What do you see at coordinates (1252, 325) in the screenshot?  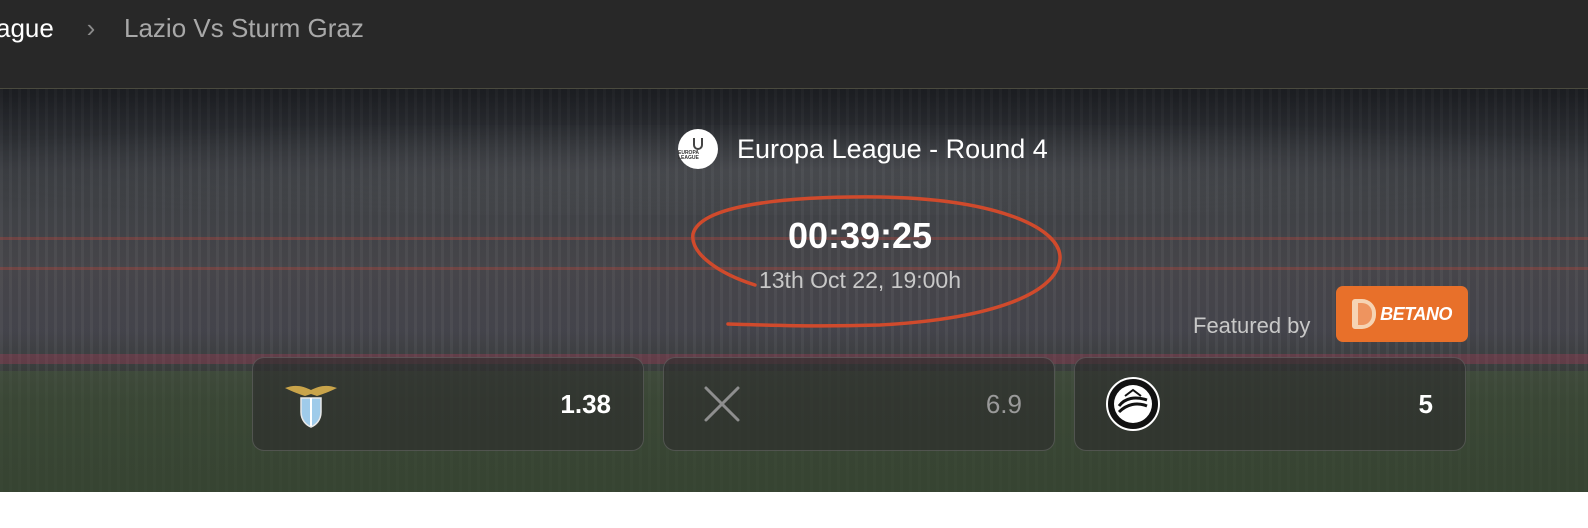 I see `featured-by-label: Featured by` at bounding box center [1252, 325].